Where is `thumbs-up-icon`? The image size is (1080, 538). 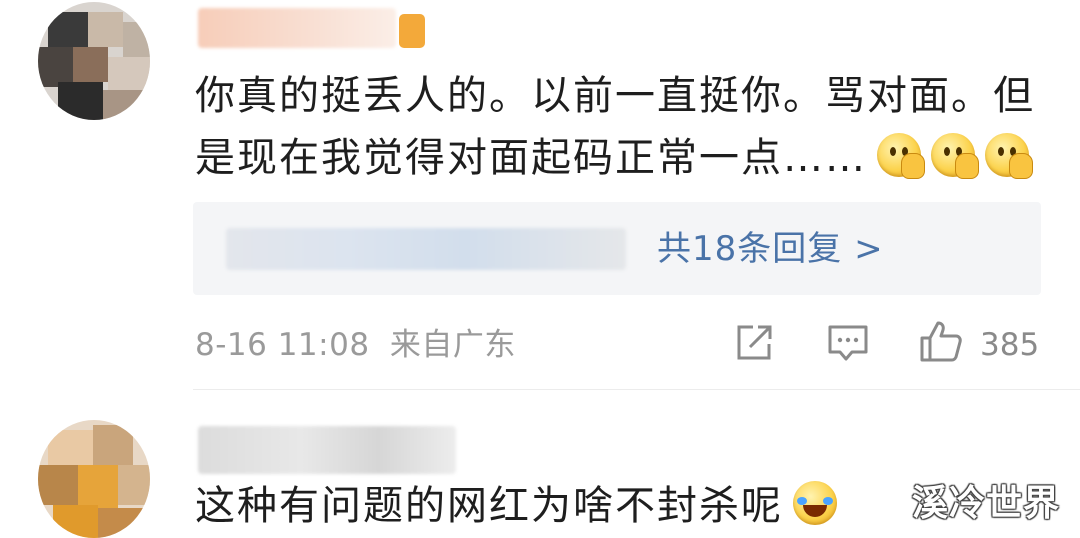
thumbs-up-icon is located at coordinates (941, 341).